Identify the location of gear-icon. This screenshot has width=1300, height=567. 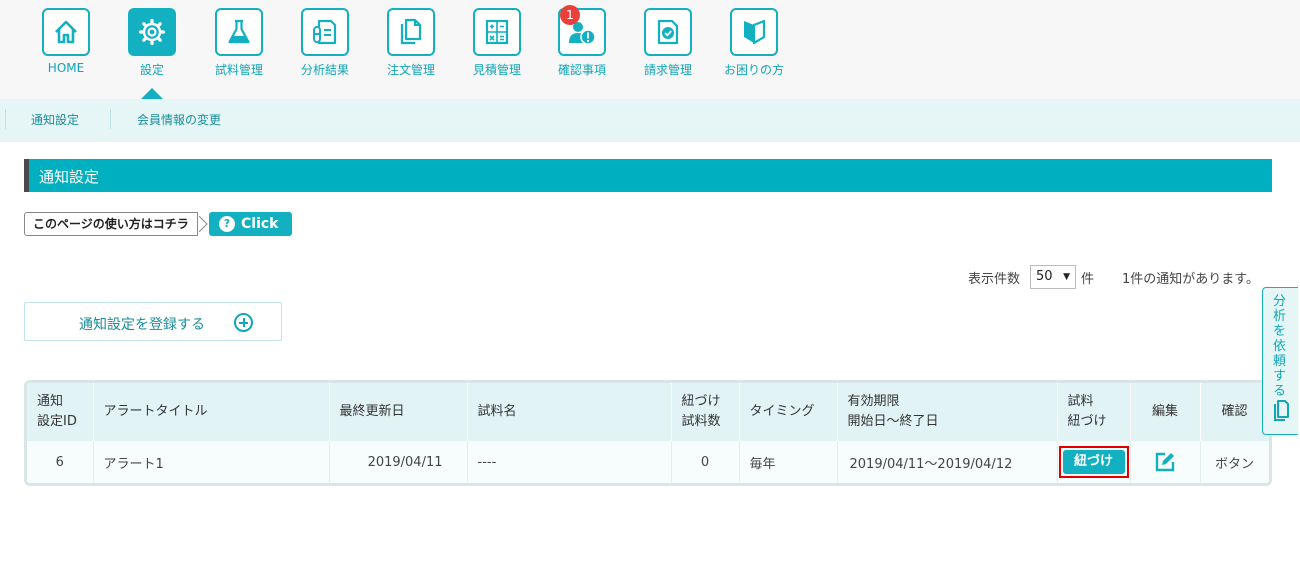
(152, 32).